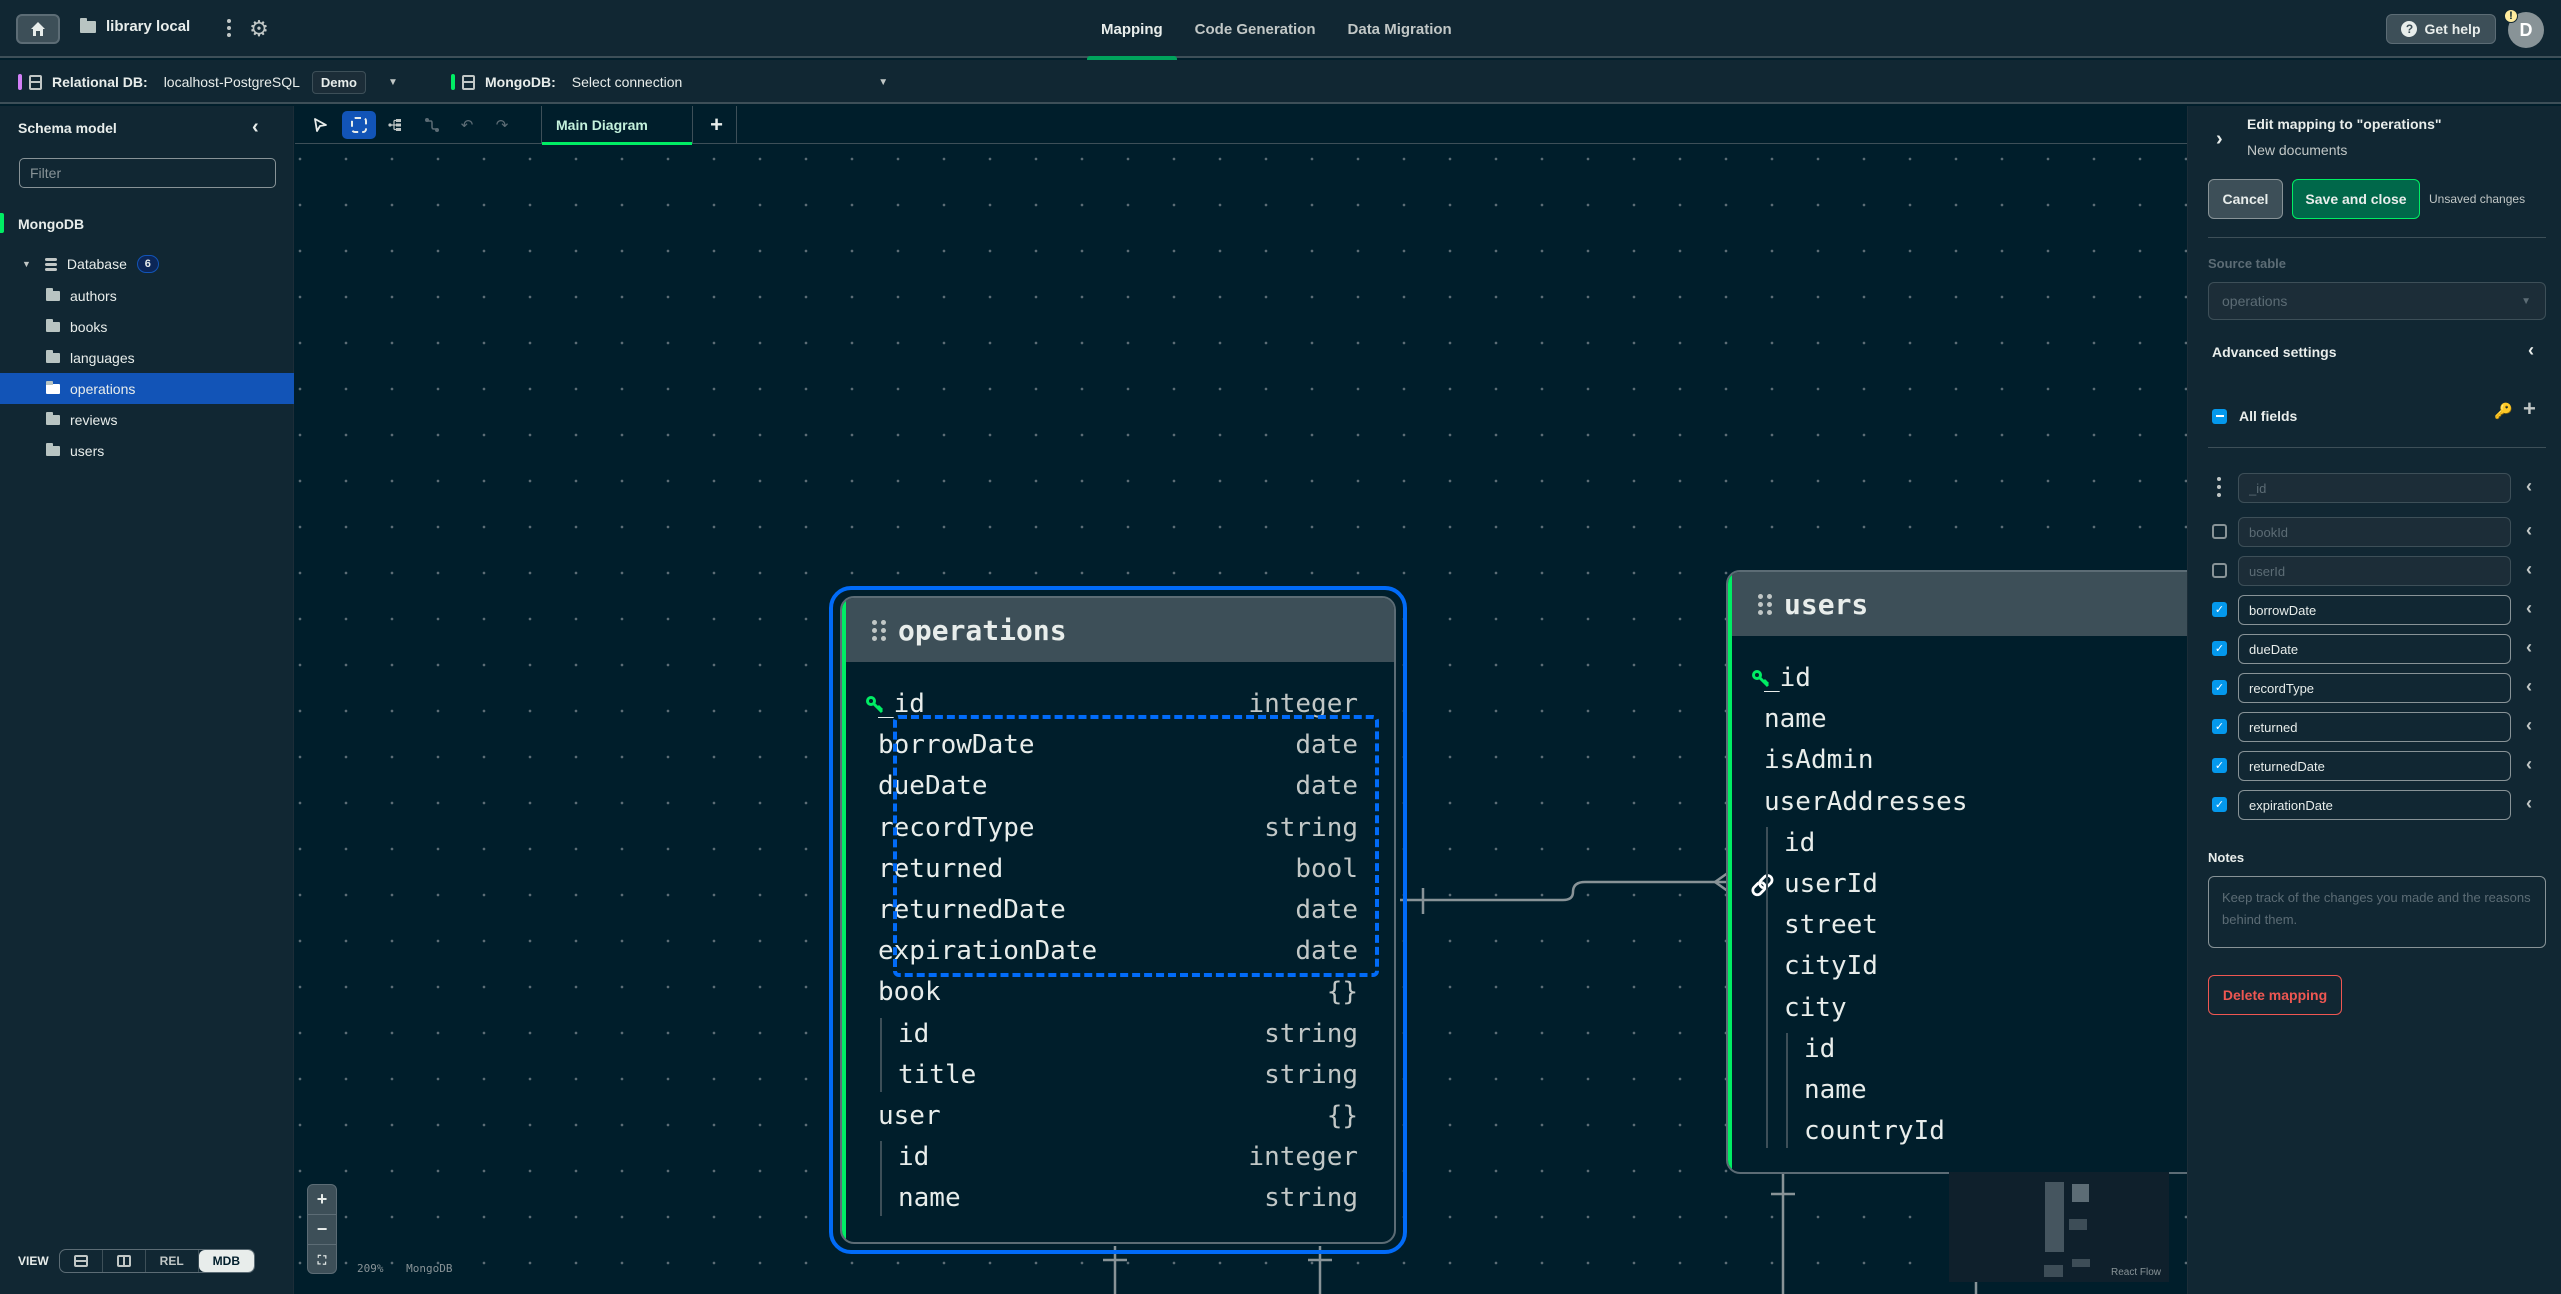  I want to click on cancel-button: Cancel, so click(2245, 199).